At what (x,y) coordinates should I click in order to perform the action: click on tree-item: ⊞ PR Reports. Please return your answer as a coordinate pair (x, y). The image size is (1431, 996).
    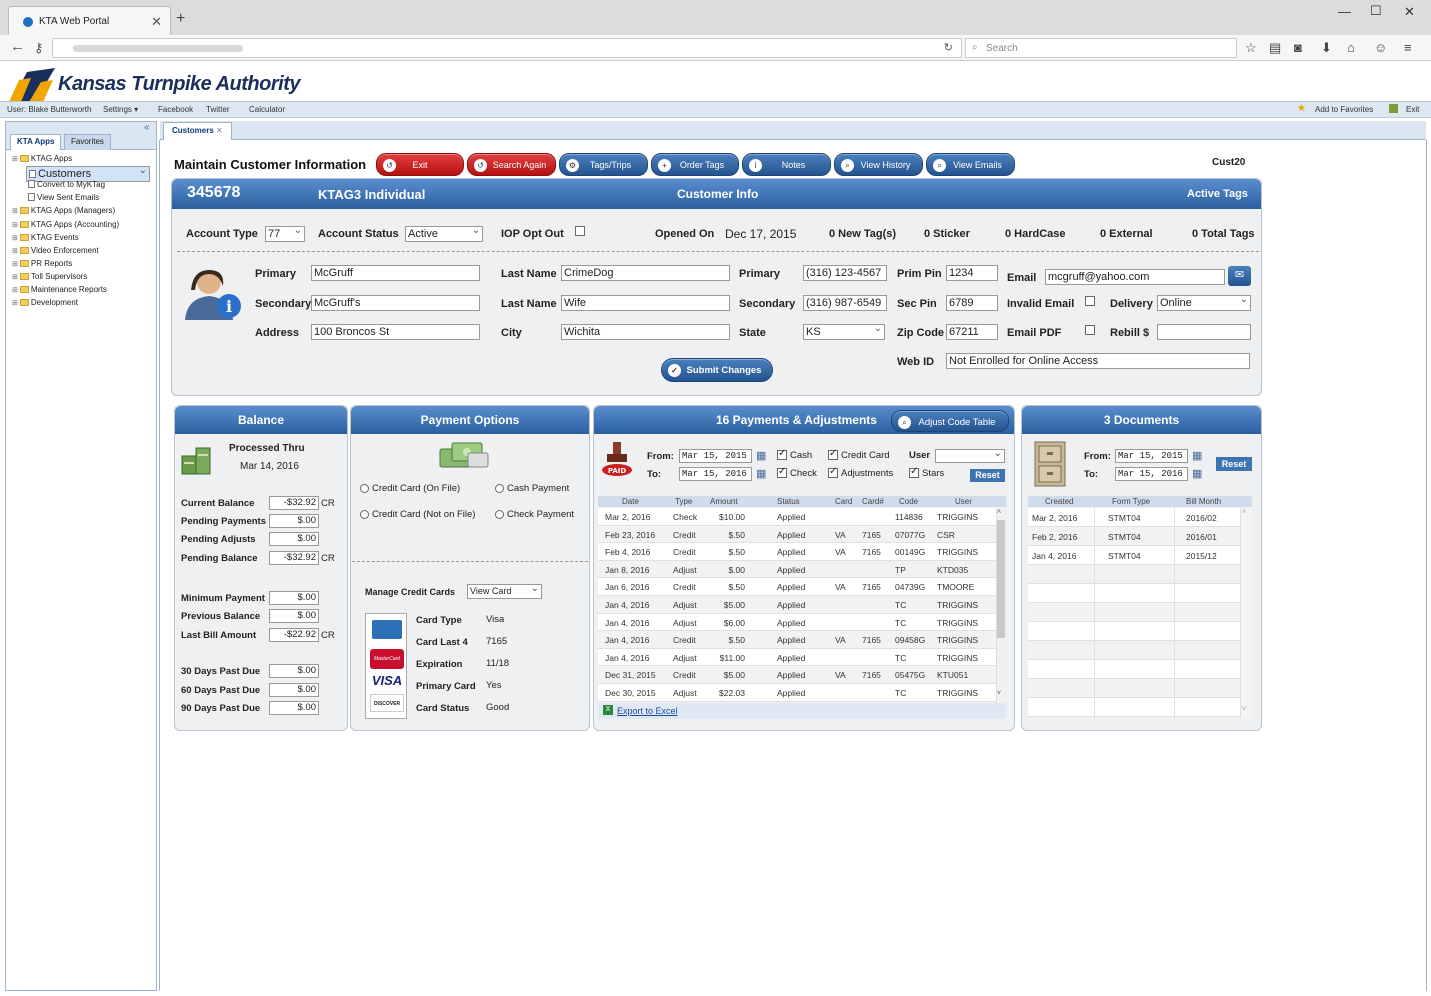
    Looking at the image, I should click on (80, 263).